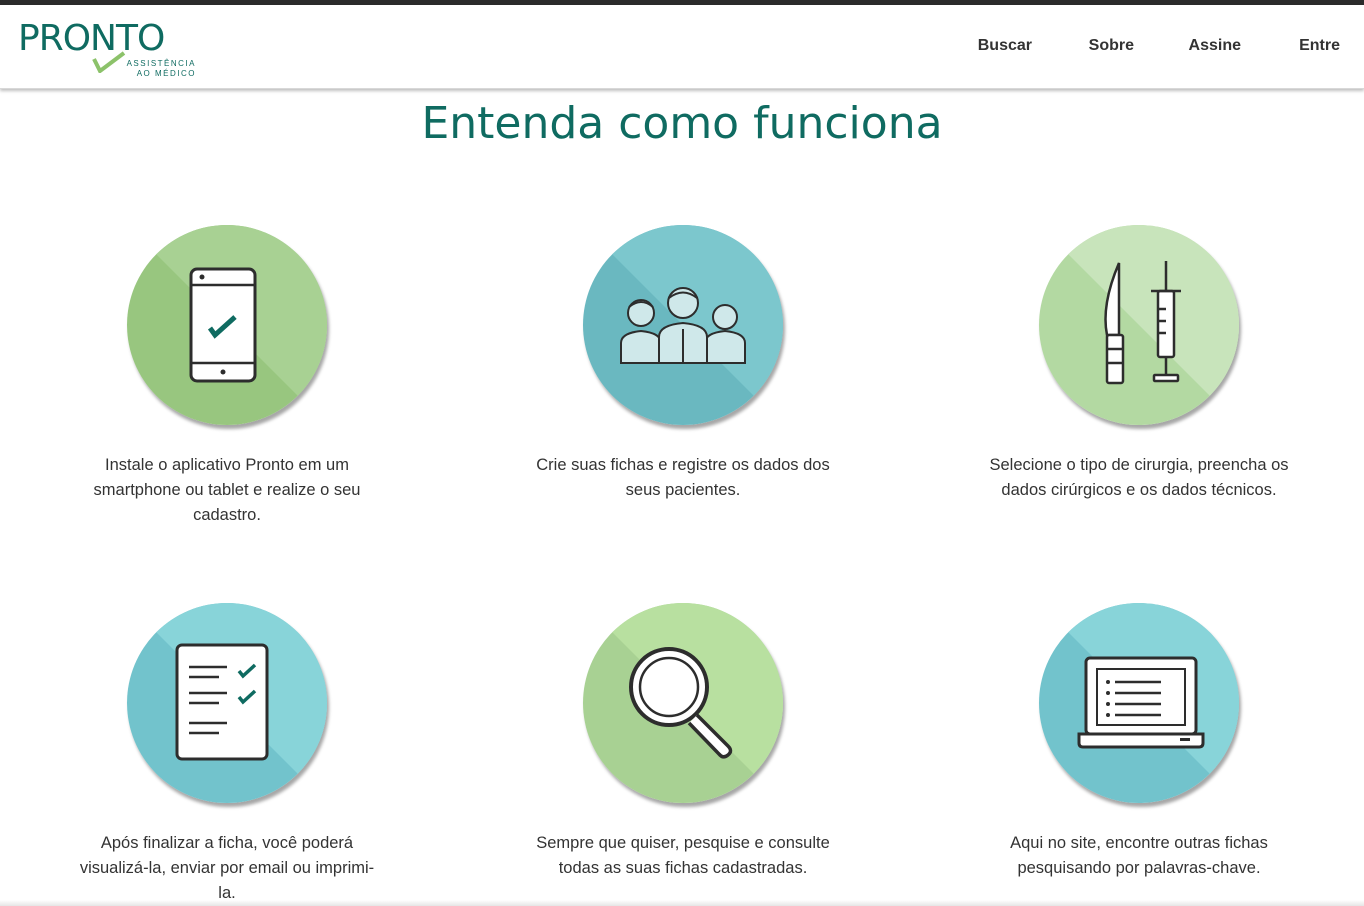  I want to click on step-5-circle, so click(683, 703).